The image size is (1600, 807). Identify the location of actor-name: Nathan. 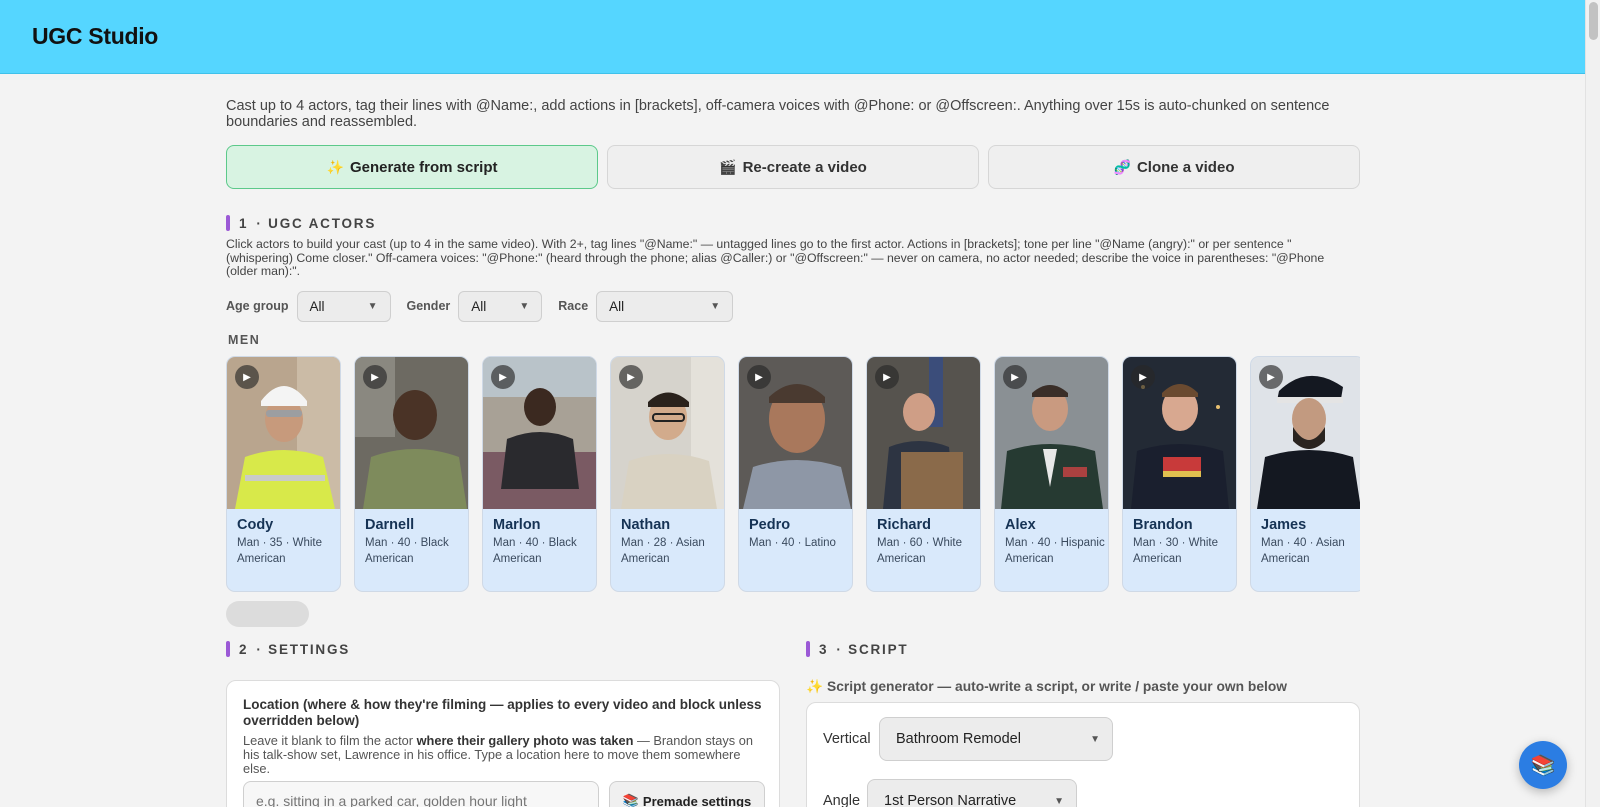
(646, 525).